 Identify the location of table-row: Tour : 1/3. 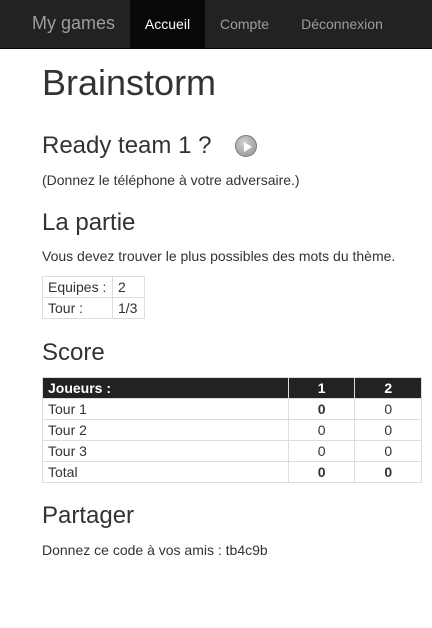
(93, 308).